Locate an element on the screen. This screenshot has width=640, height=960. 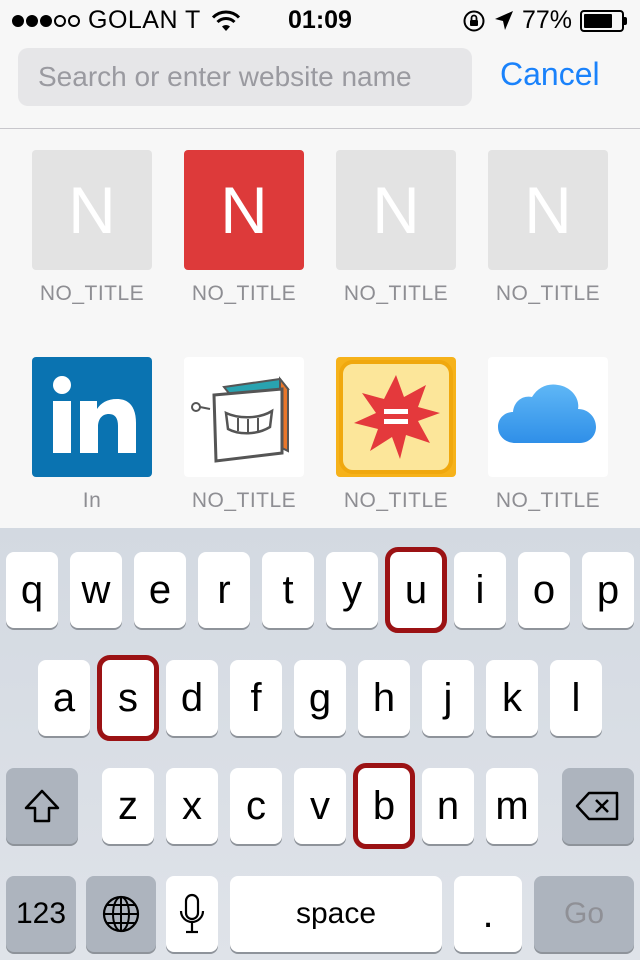
key-m: m is located at coordinates (512, 806).